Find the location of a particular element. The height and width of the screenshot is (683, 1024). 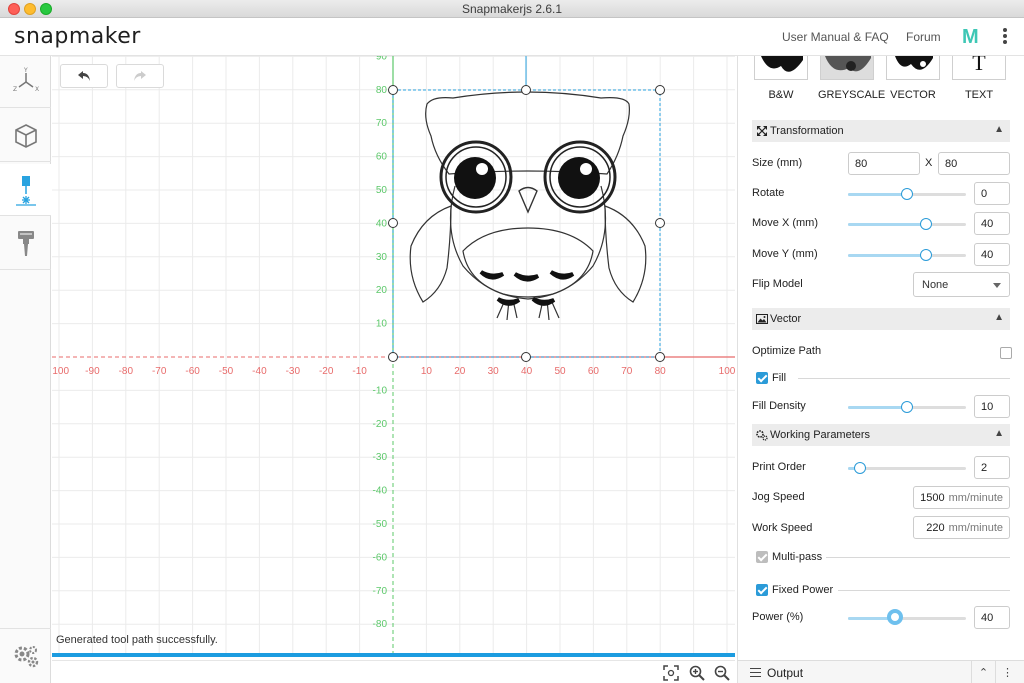

fill-density-label: Fill Density is located at coordinates (779, 406).